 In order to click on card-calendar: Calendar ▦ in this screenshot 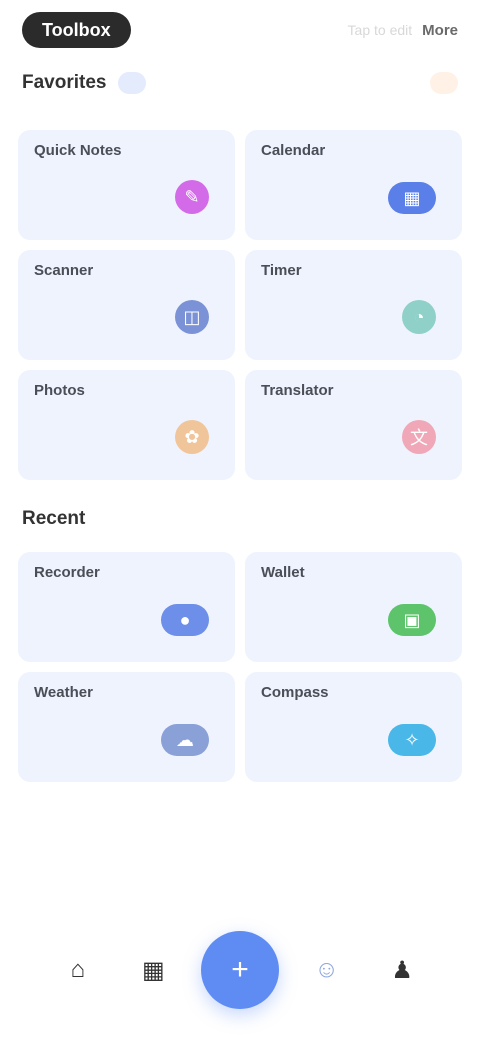, I will do `click(353, 185)`.